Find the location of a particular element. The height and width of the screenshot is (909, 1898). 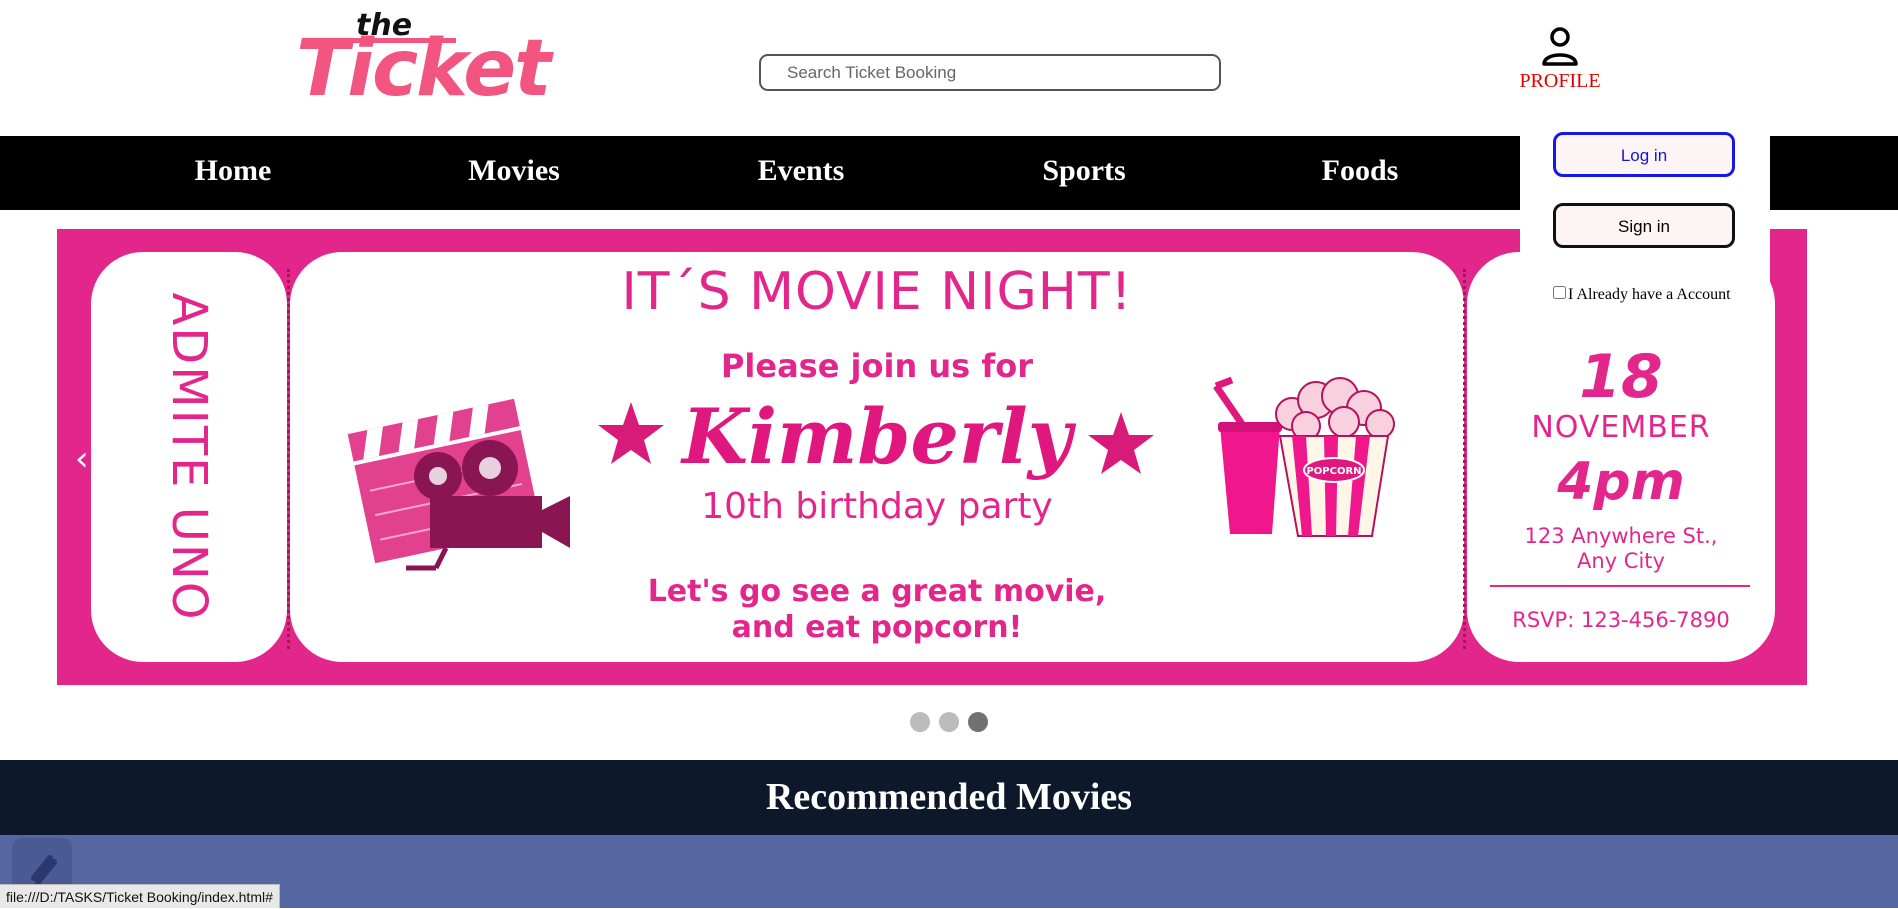

nav-item-foods: Foods is located at coordinates (1360, 171).